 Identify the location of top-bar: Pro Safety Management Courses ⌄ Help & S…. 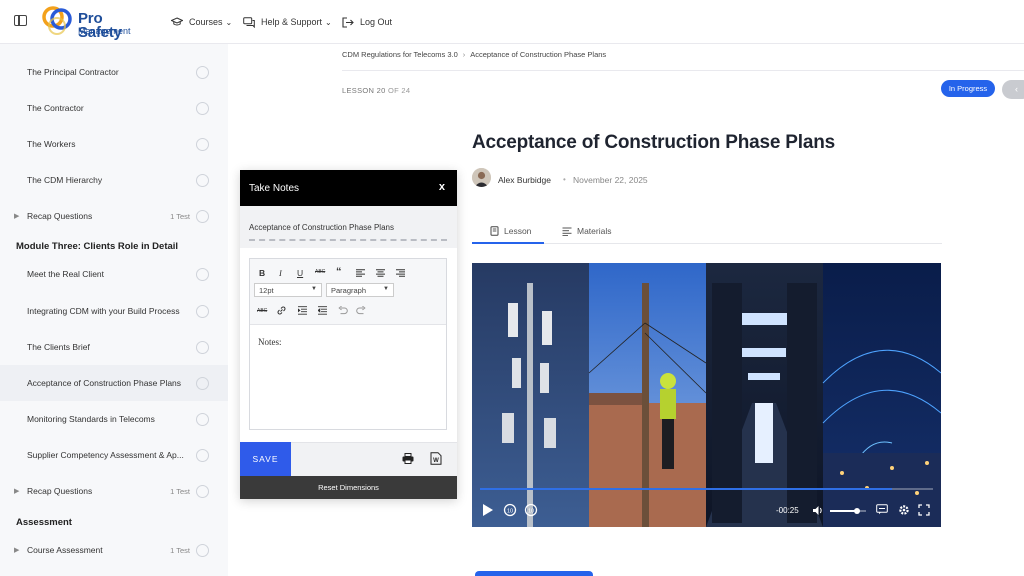
(512, 22).